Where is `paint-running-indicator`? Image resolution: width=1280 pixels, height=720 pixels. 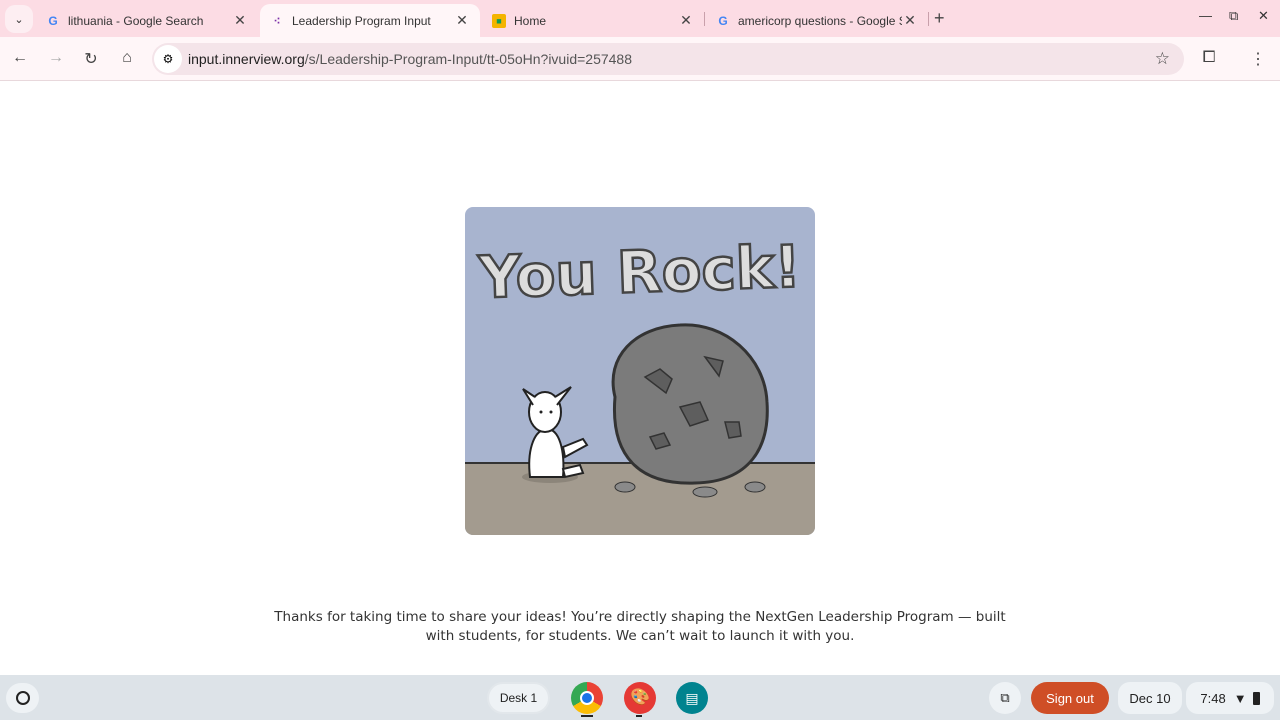 paint-running-indicator is located at coordinates (639, 716).